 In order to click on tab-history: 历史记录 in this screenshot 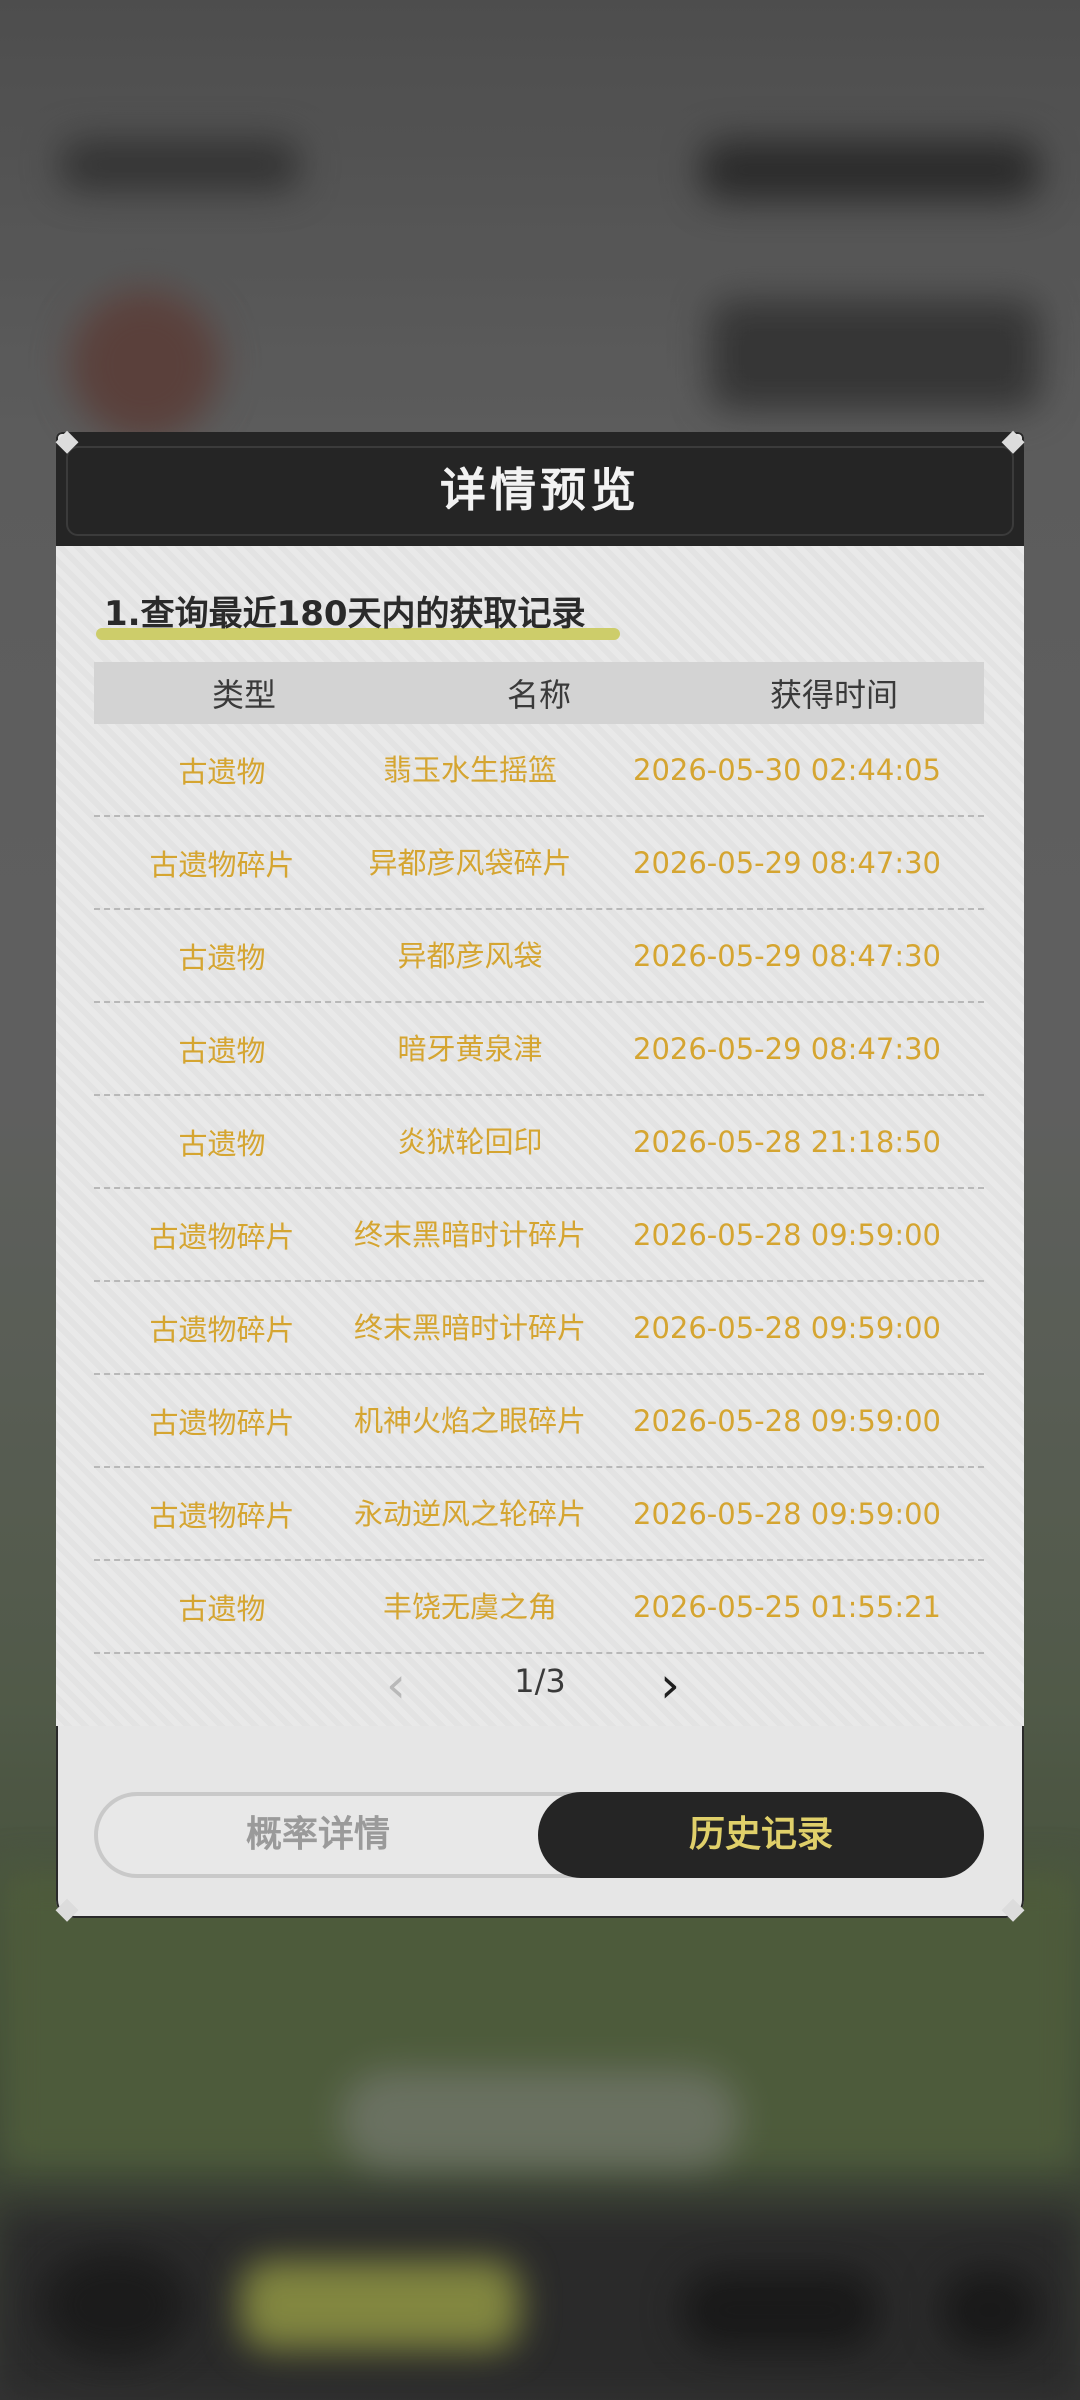, I will do `click(761, 1835)`.